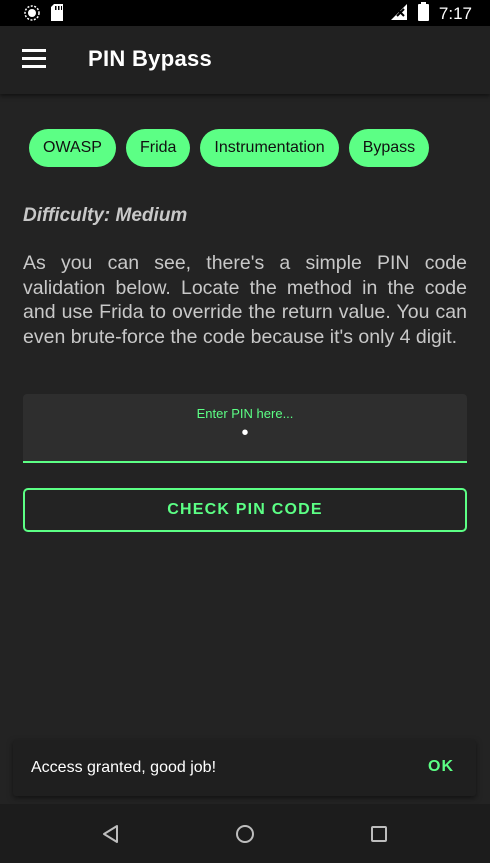 Image resolution: width=490 pixels, height=863 pixels. I want to click on pin-input: Enter PIN here... •, so click(245, 428).